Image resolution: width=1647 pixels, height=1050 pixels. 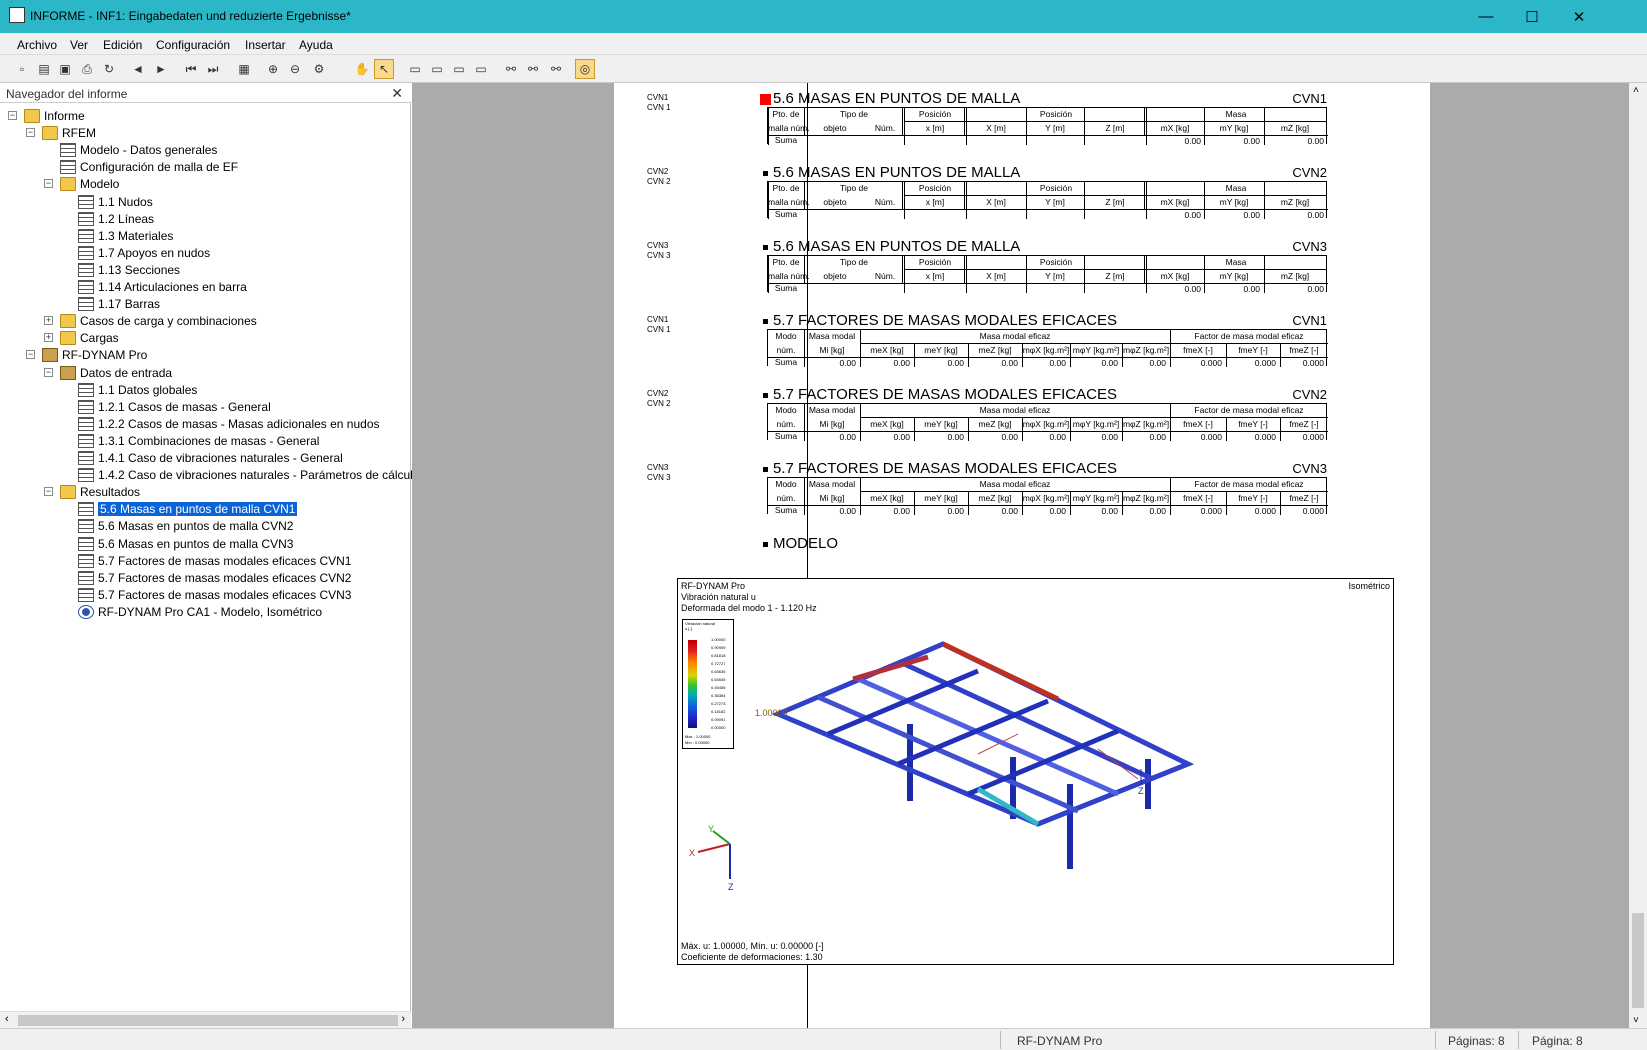 I want to click on page-c-icon: ▭, so click(x=459, y=69).